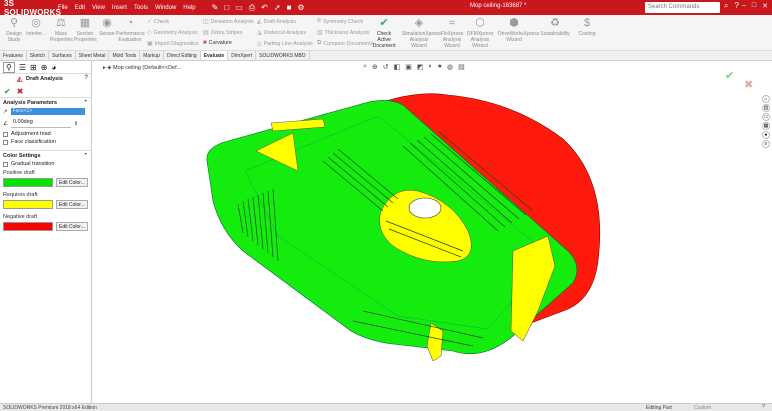 The image size is (772, 411). What do you see at coordinates (62, 55) in the screenshot?
I see `tab-surfaces: Surfaces` at bounding box center [62, 55].